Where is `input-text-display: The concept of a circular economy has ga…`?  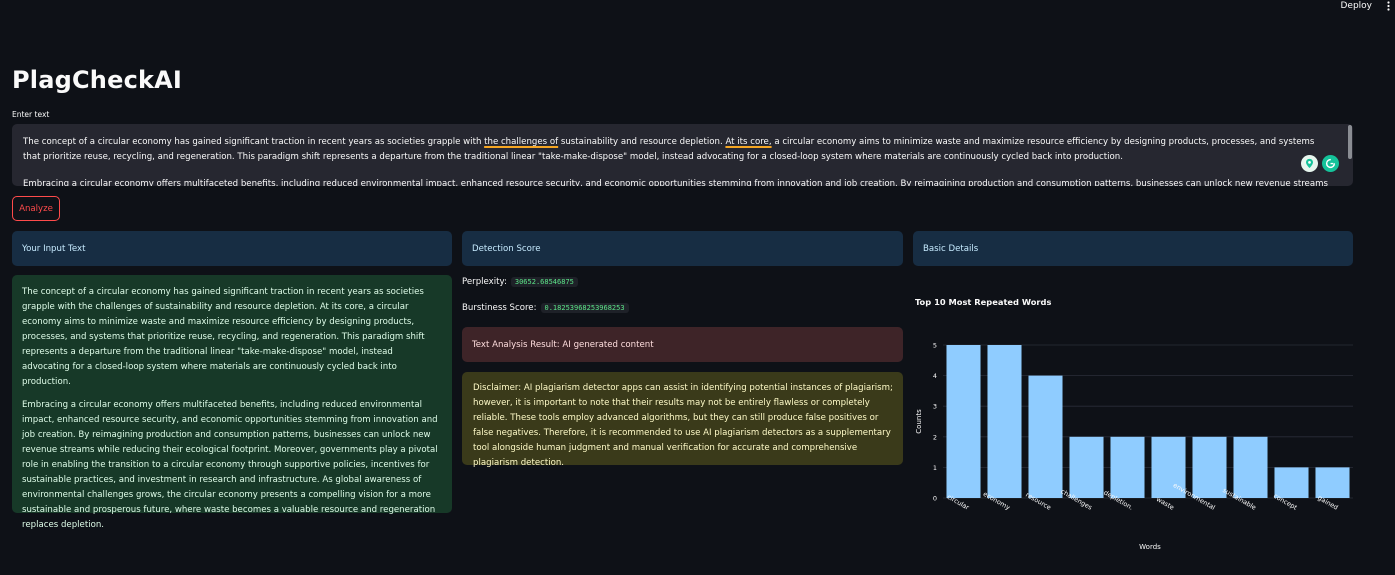 input-text-display: The concept of a circular economy has ga… is located at coordinates (232, 402).